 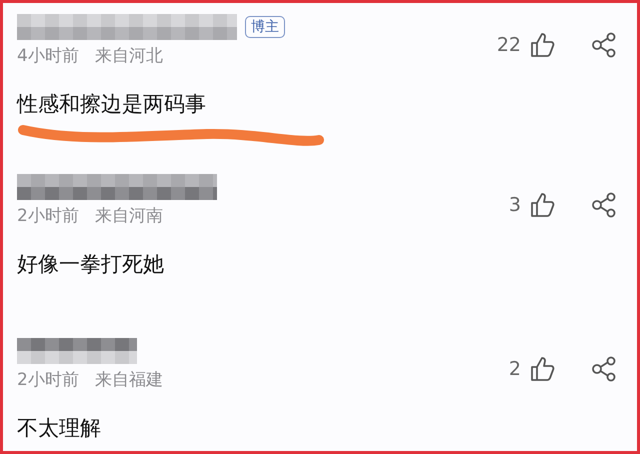 What do you see at coordinates (514, 205) in the screenshot?
I see `like-count: 3` at bounding box center [514, 205].